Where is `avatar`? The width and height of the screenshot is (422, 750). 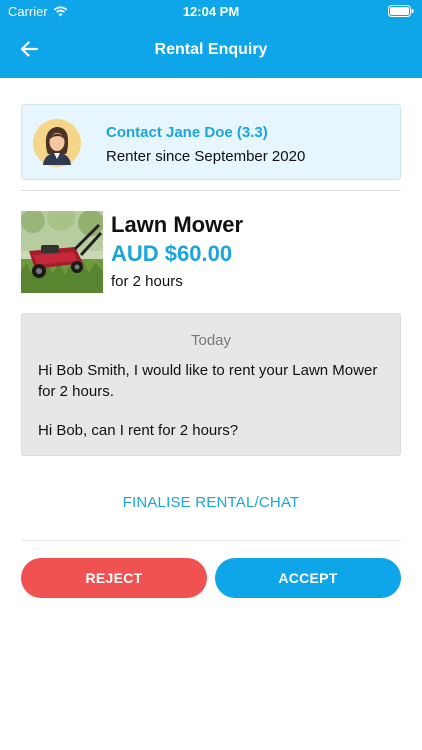 avatar is located at coordinates (57, 143).